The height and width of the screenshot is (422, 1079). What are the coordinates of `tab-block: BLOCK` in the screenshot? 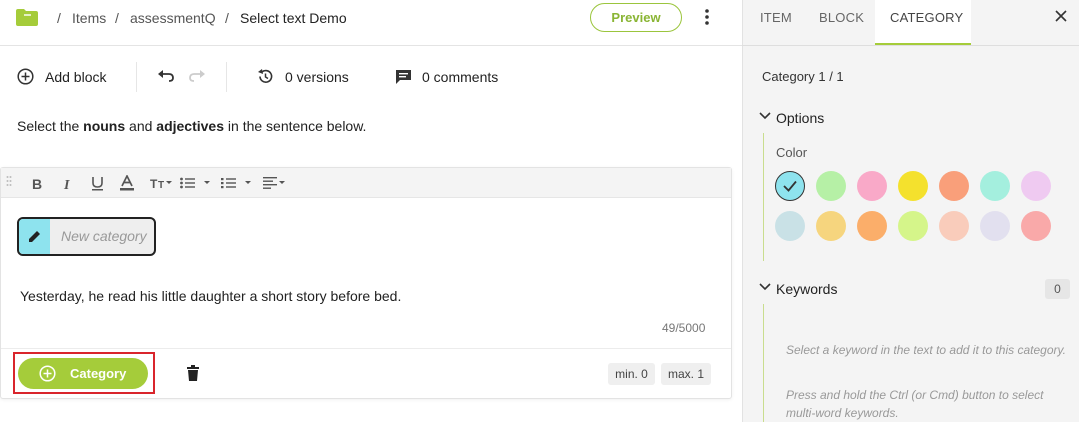 It's located at (841, 17).